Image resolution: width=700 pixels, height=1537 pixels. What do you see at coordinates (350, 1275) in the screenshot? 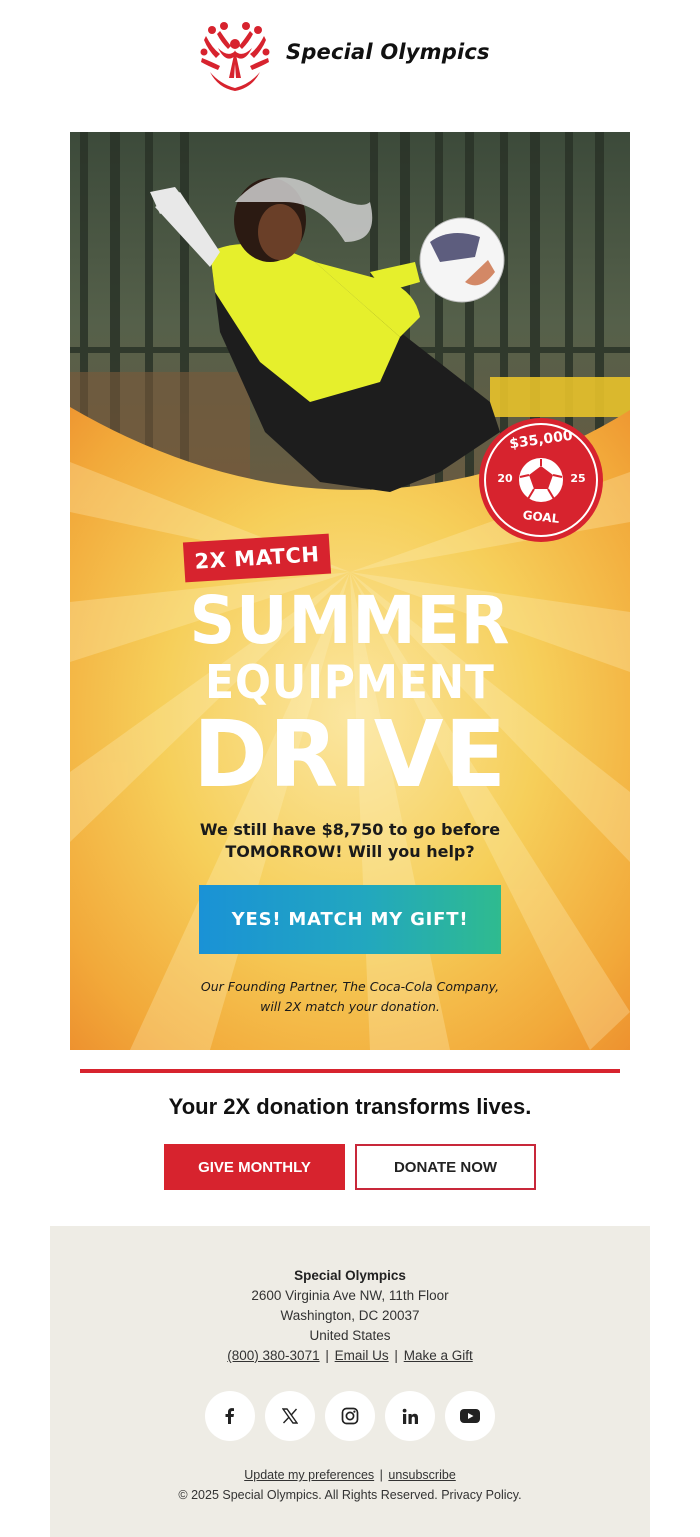
I see `footer-org-name: Special Olympics` at bounding box center [350, 1275].